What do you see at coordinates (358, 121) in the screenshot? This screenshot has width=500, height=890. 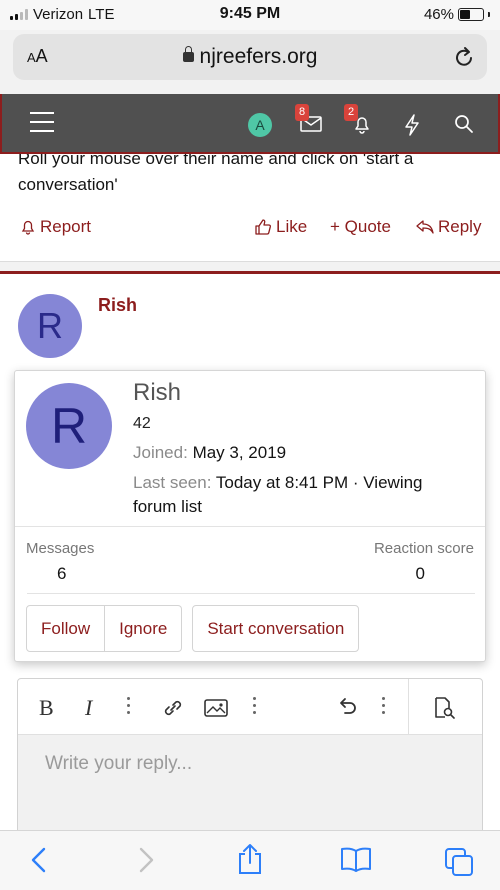 I see `alerts-button: 2` at bounding box center [358, 121].